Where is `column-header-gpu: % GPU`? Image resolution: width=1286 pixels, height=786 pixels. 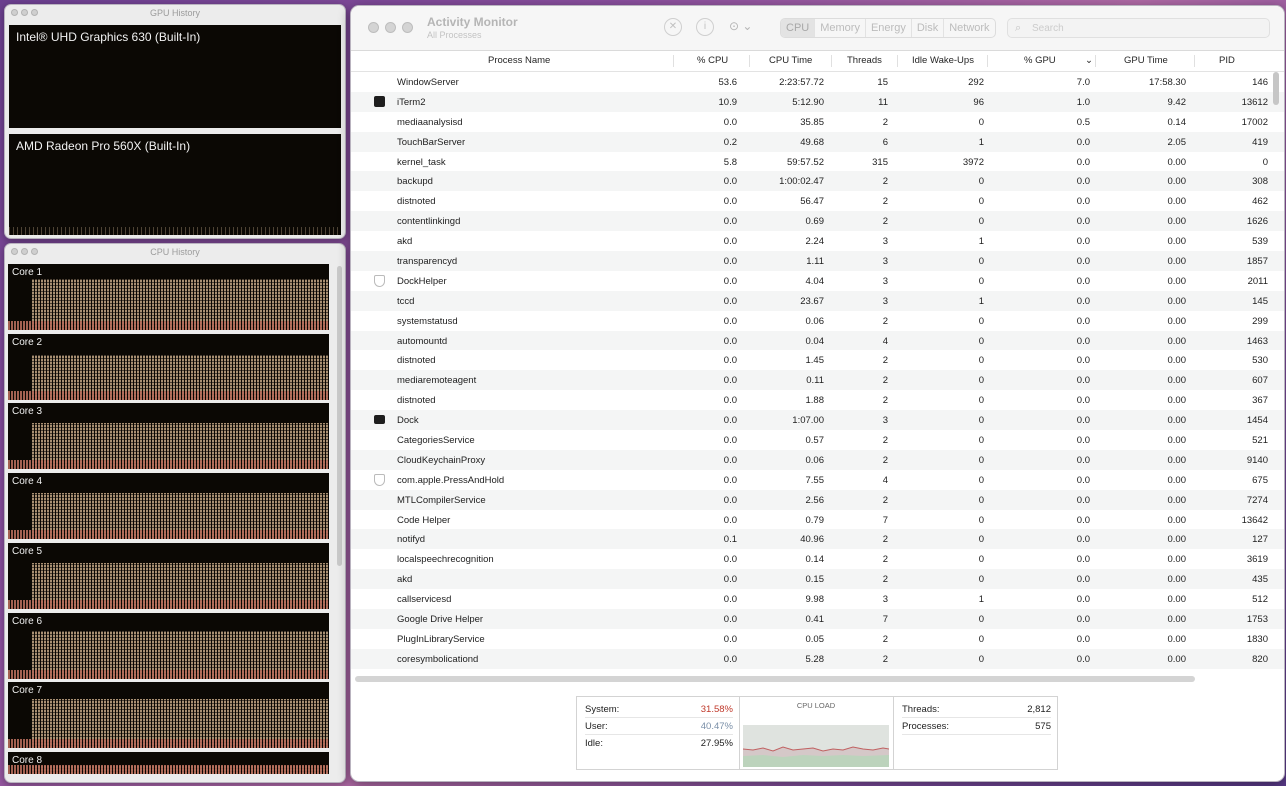
column-header-gpu: % GPU is located at coordinates (1040, 60).